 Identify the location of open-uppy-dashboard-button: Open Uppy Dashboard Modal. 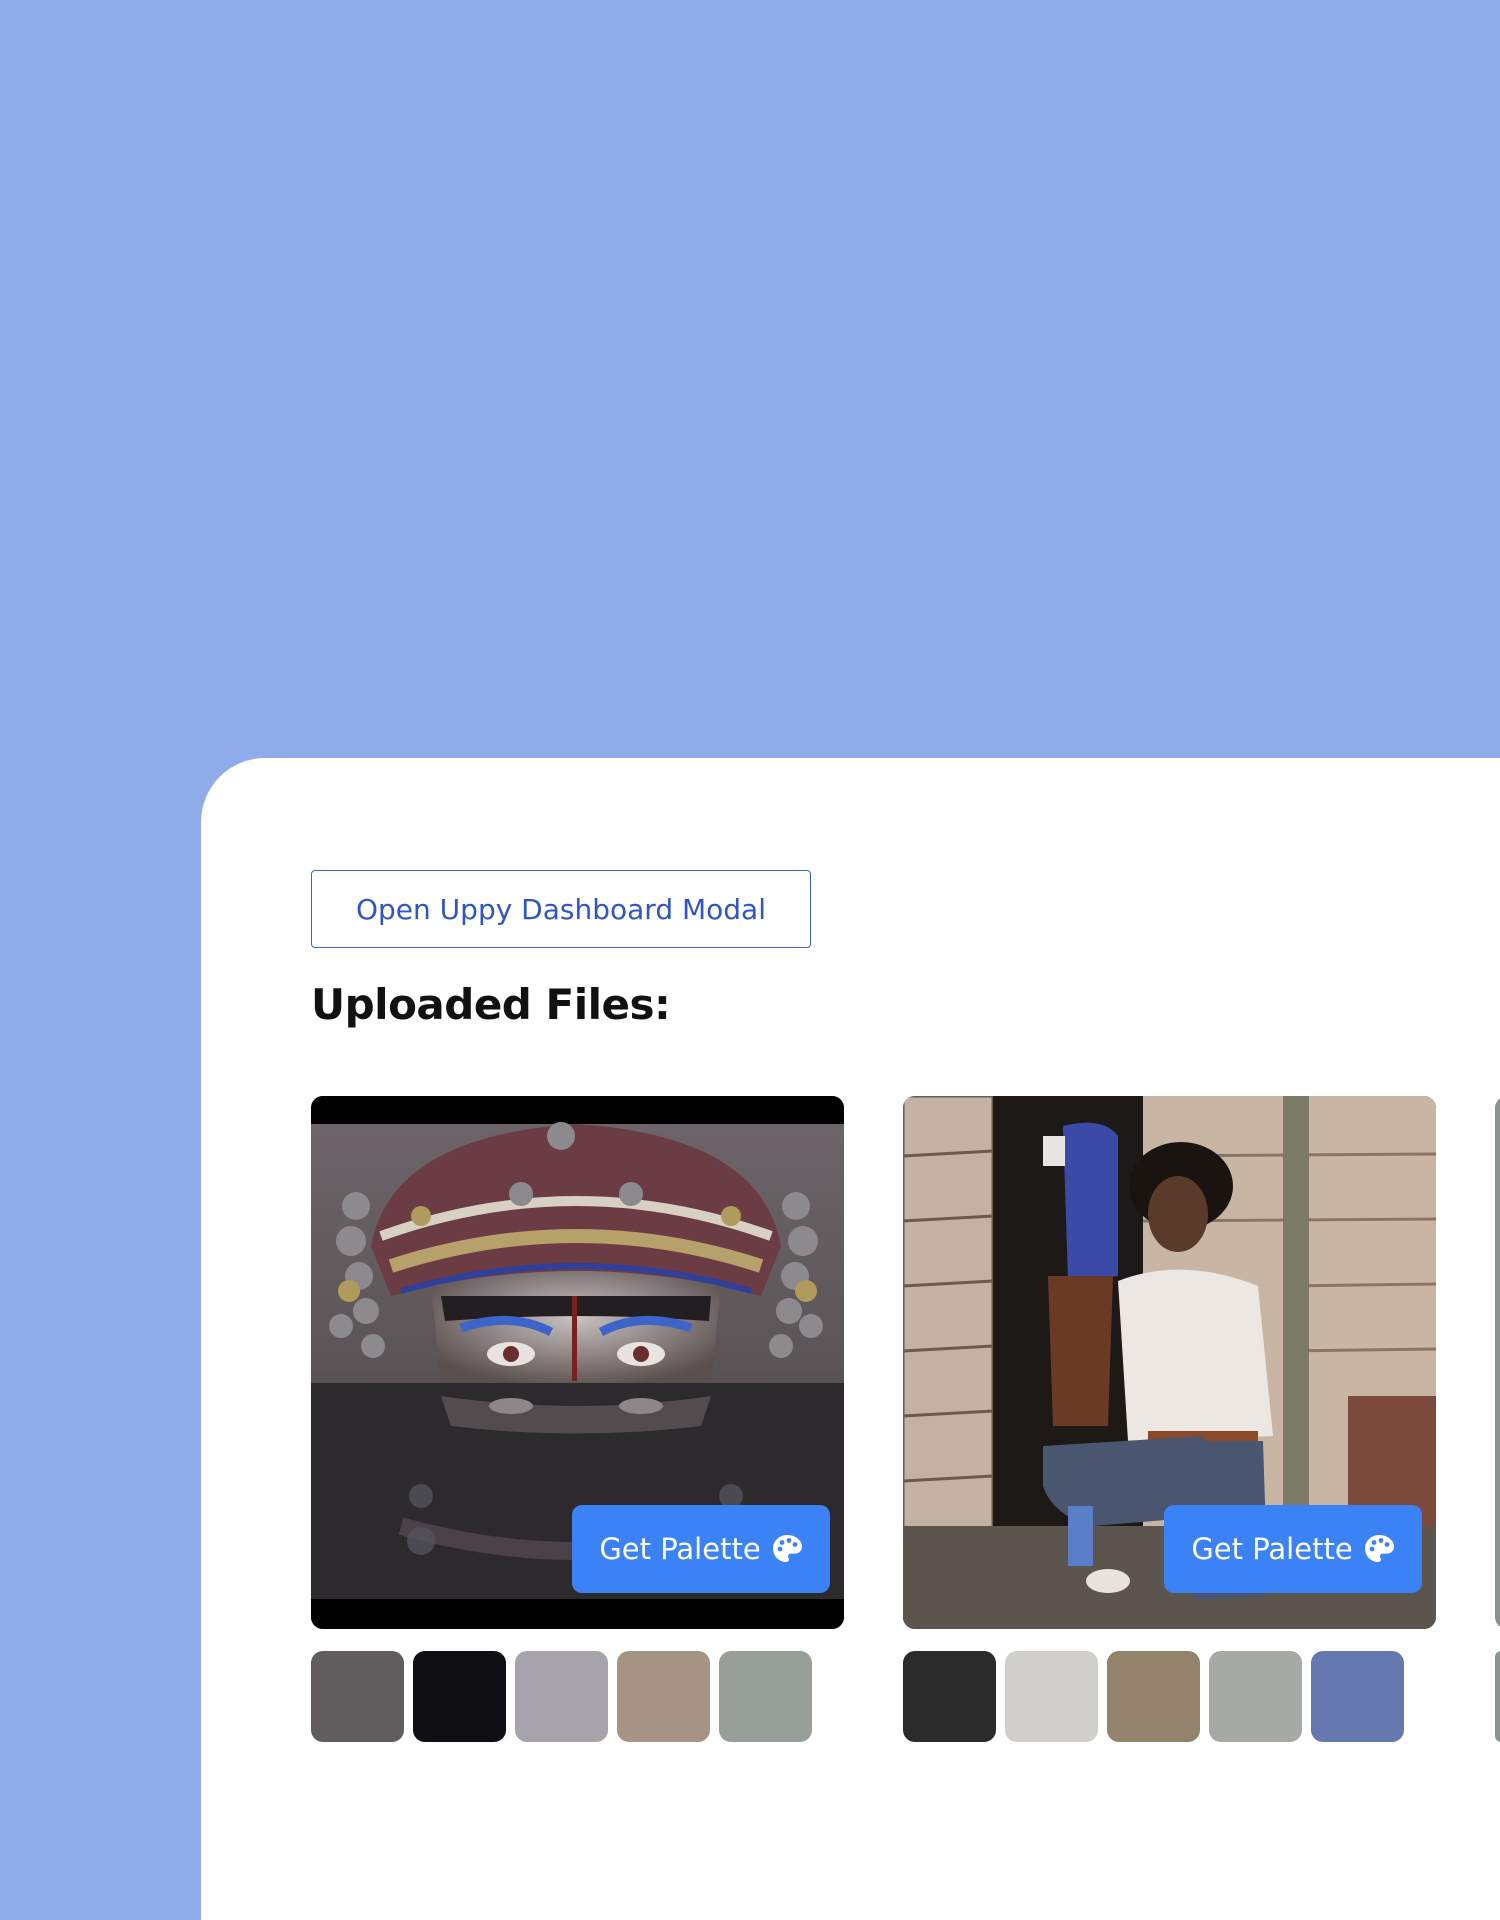
(561, 909).